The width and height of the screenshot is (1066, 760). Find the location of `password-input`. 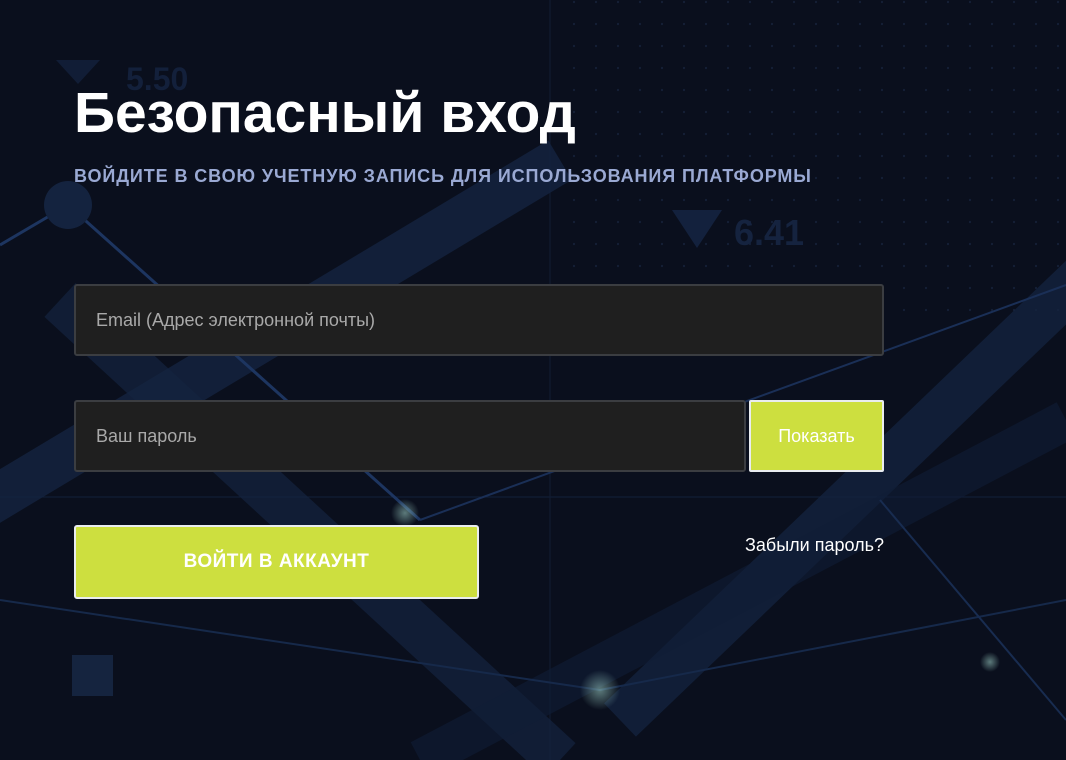

password-input is located at coordinates (410, 436).